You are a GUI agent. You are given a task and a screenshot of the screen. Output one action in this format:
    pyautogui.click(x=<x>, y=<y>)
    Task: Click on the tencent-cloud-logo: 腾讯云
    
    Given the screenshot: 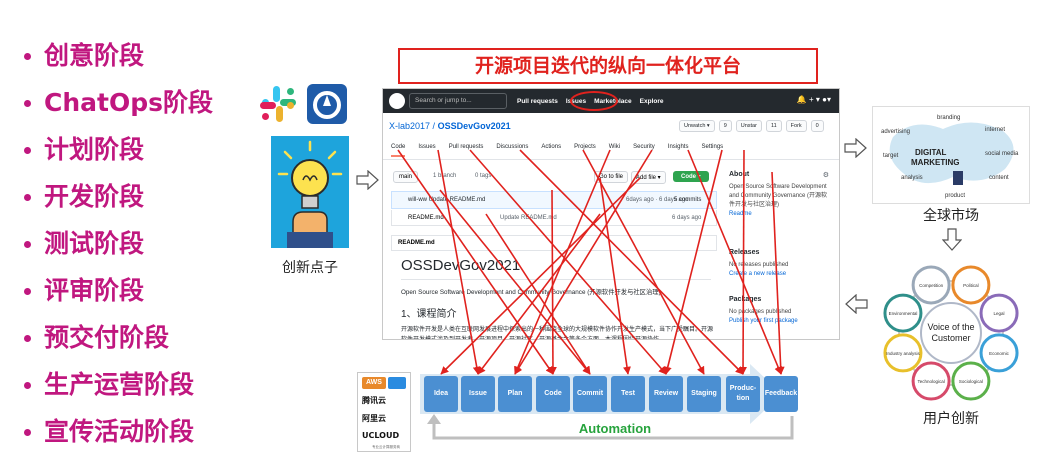 What is the action you would take?
    pyautogui.click(x=374, y=400)
    